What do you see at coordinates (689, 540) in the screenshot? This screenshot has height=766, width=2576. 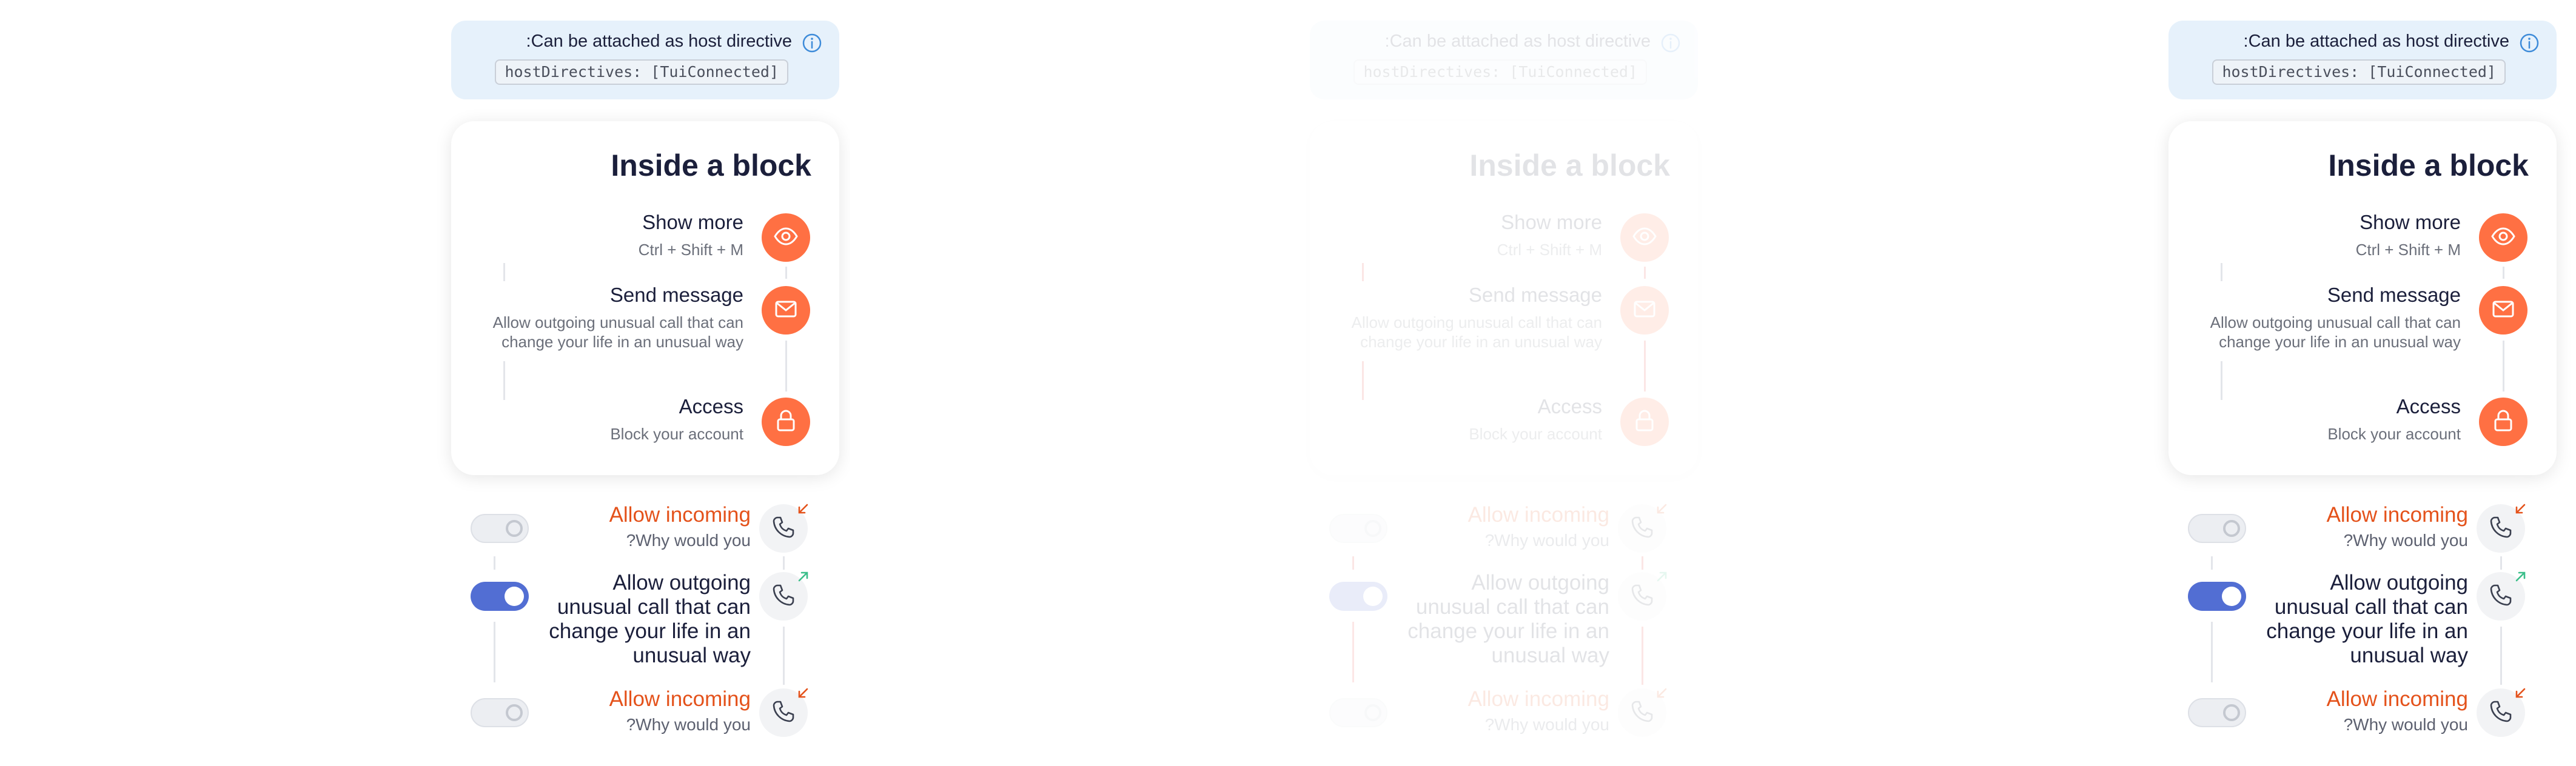 I see `call-subtitle-incoming-1: ?Why would you` at bounding box center [689, 540].